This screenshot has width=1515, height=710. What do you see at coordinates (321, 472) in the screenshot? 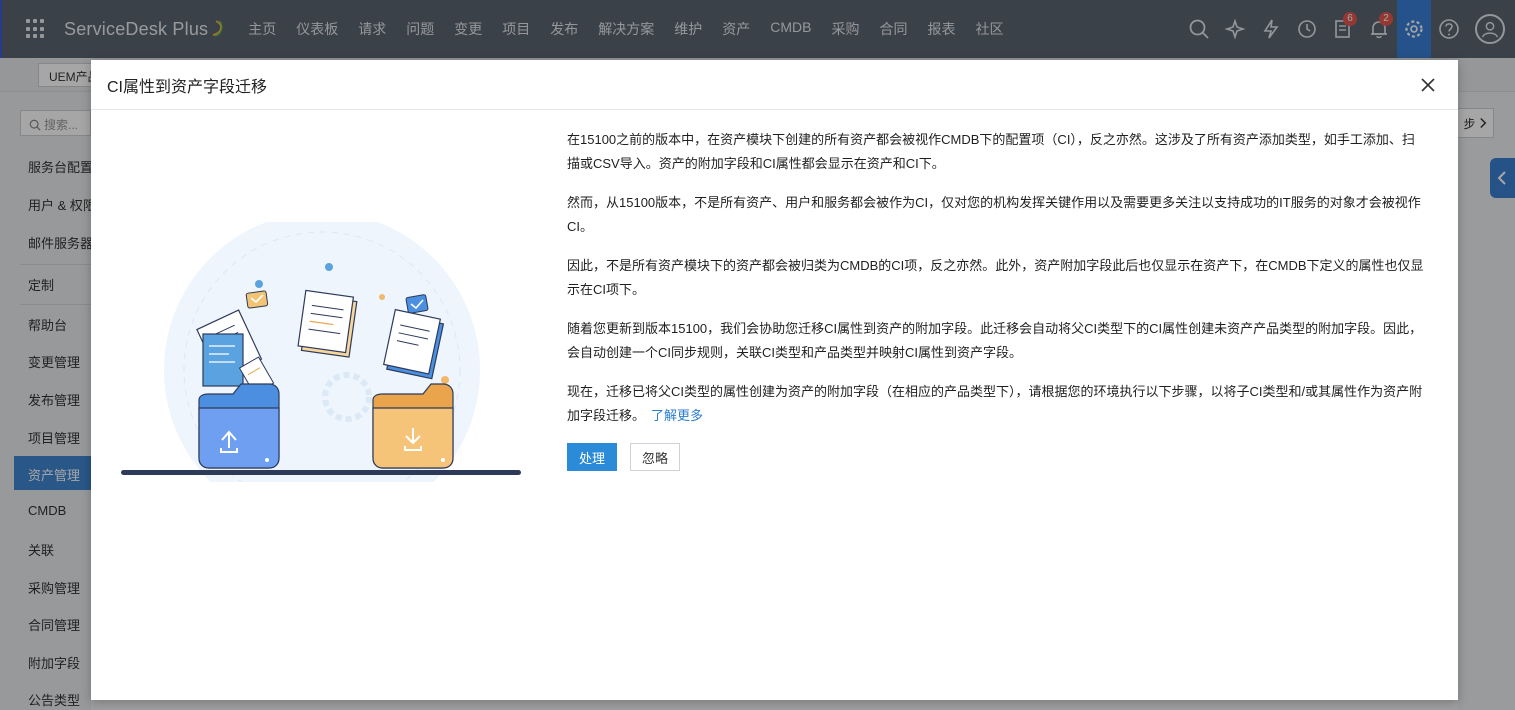
I see `illus-ground-line` at bounding box center [321, 472].